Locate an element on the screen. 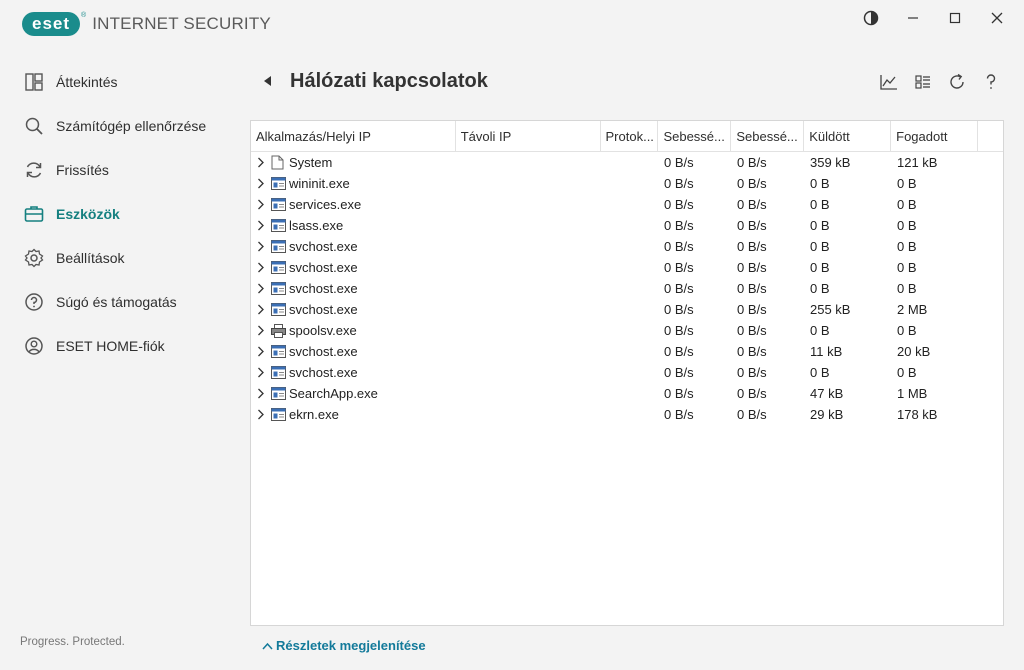  table-row: services.exe 0 B/s 0 B/s 0 B 0 B is located at coordinates (627, 204).